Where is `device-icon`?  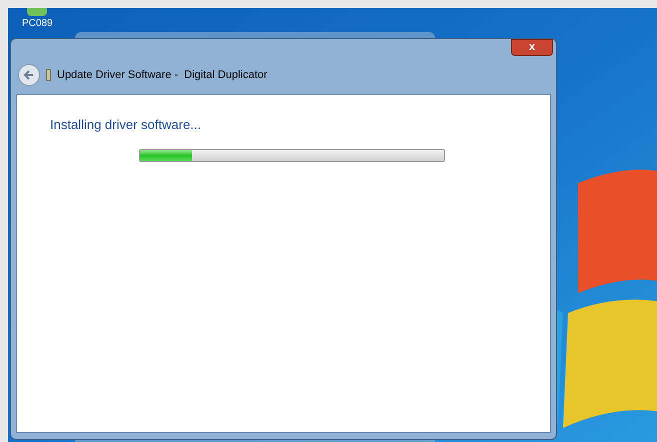 device-icon is located at coordinates (48, 75).